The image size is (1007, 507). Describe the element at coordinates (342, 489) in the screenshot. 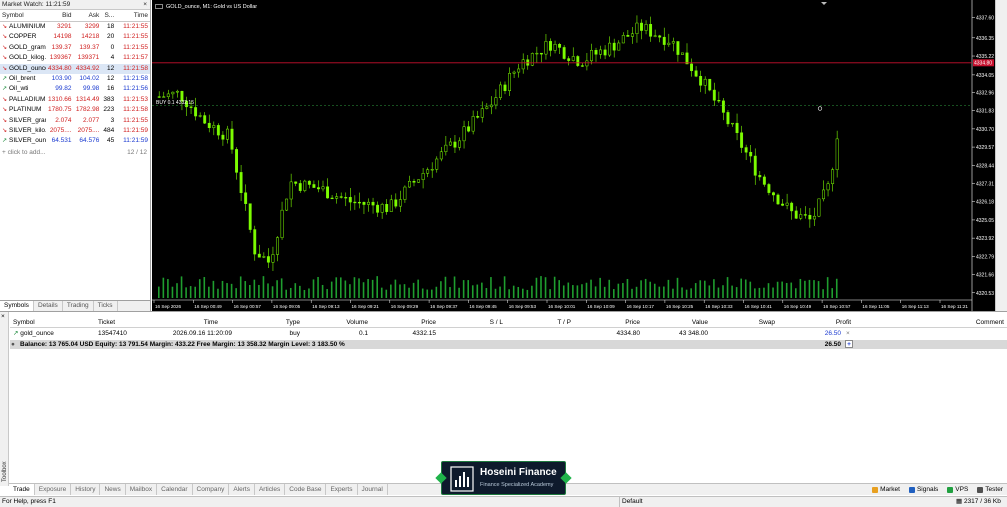

I see `tab-experts: Experts` at that location.